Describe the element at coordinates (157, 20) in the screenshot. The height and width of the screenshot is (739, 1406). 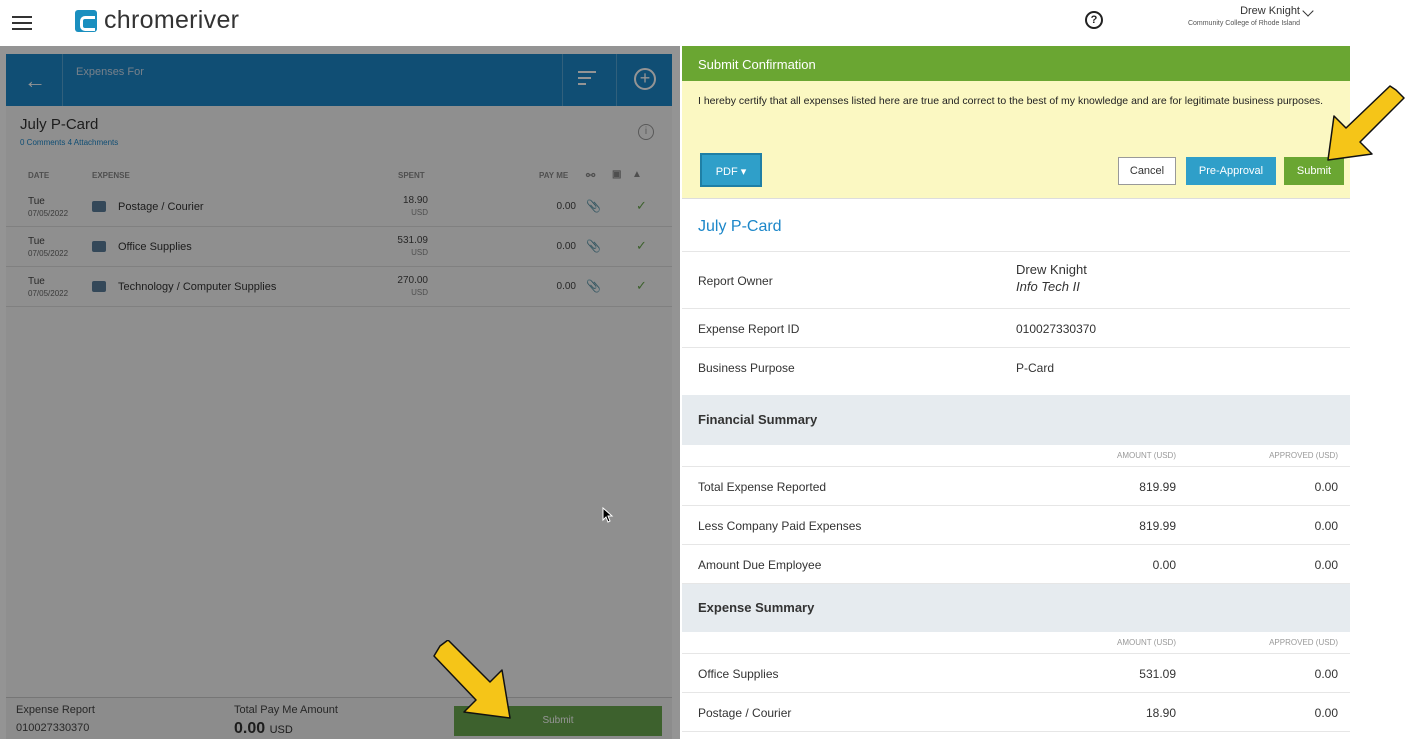
I see `logo: chromeriver` at that location.